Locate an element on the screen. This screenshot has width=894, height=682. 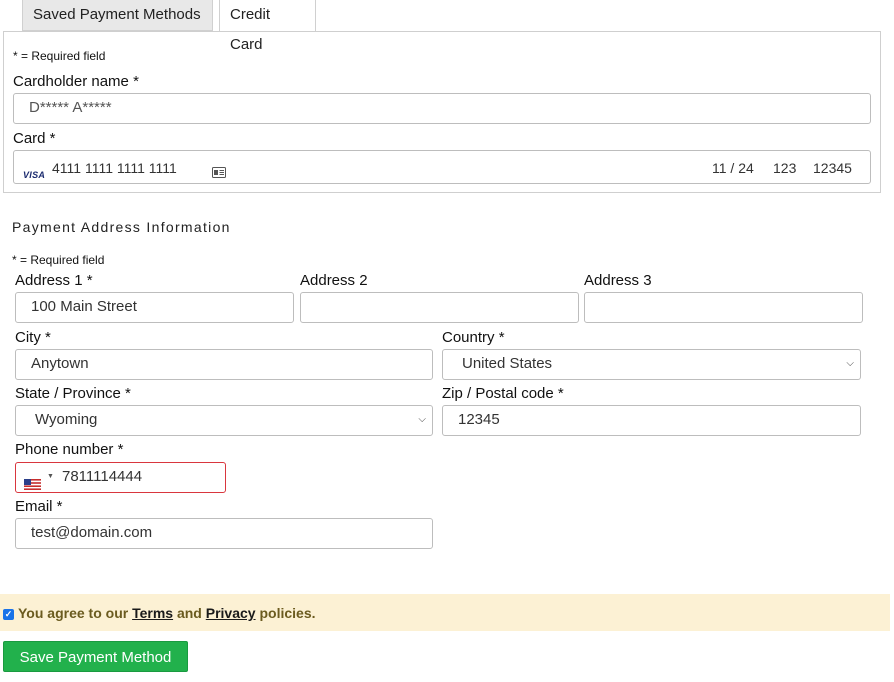
privacy-link: Privacy is located at coordinates (231, 613).